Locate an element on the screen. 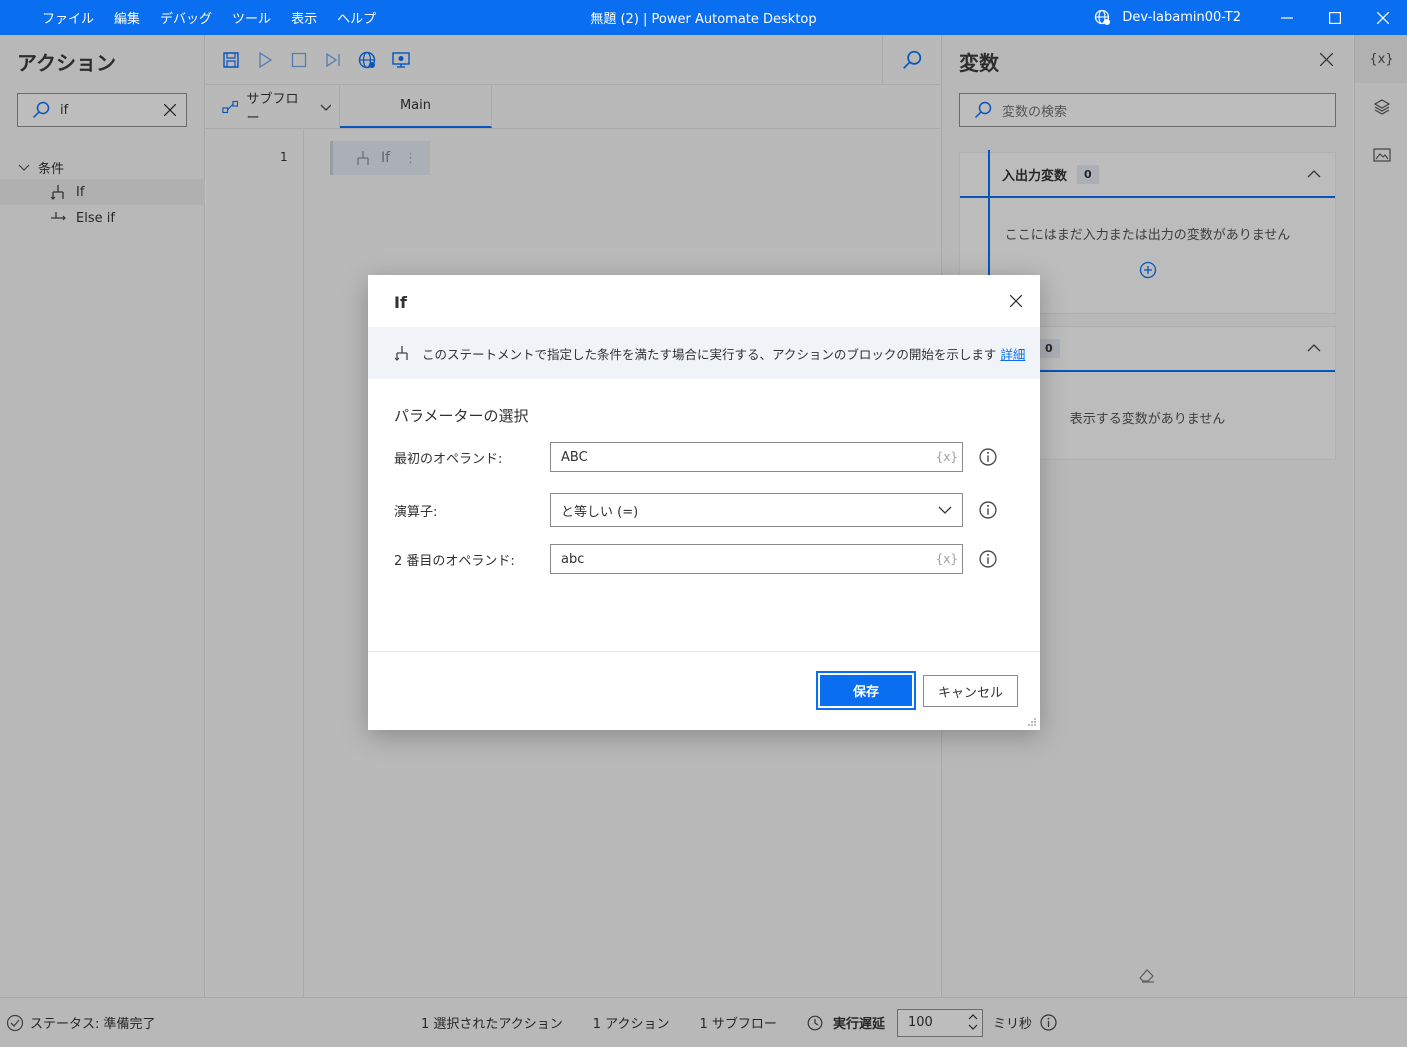 Image resolution: width=1407 pixels, height=1047 pixels. parameters-heading: パラメーターの選択 is located at coordinates (461, 416).